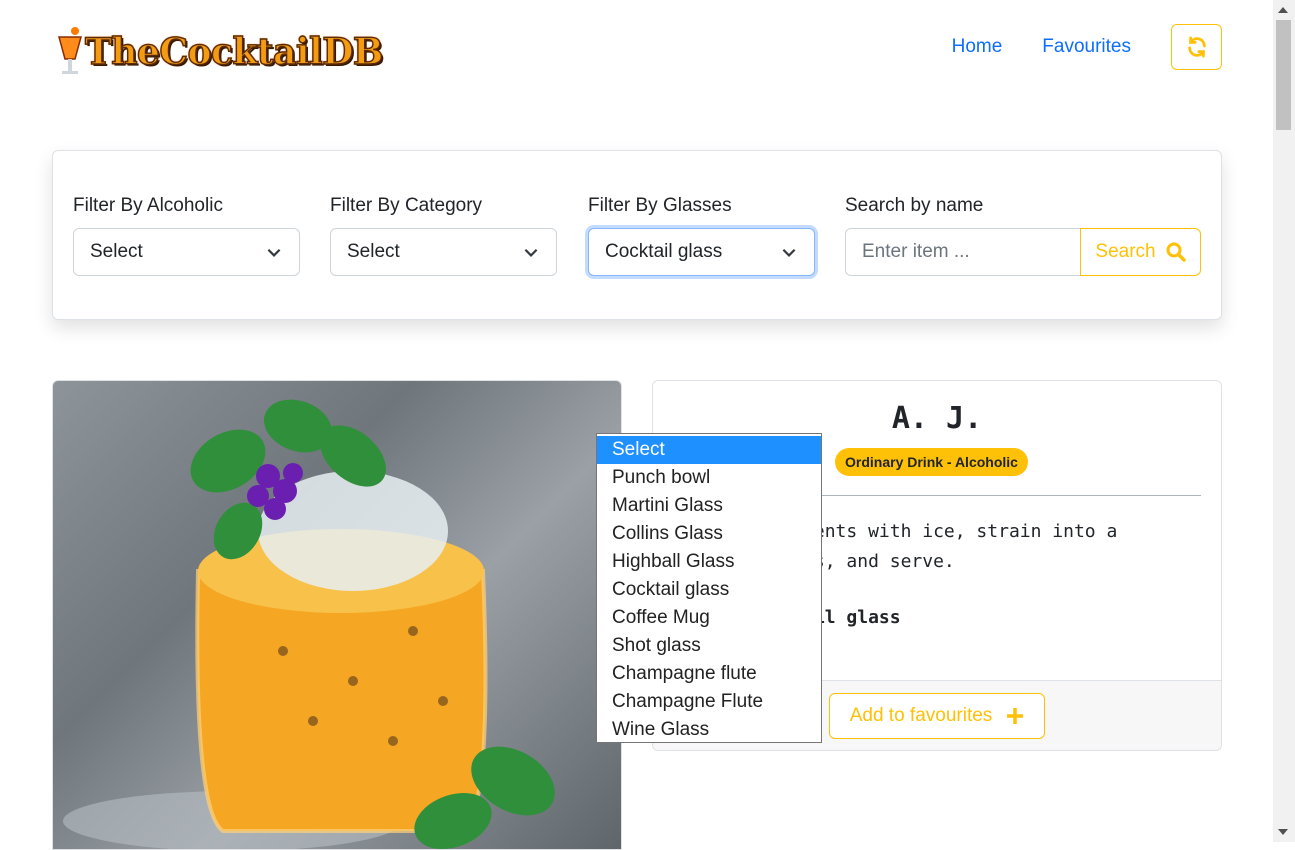 This screenshot has height=850, width=1295. What do you see at coordinates (937, 418) in the screenshot?
I see `drink-name: A. J.` at bounding box center [937, 418].